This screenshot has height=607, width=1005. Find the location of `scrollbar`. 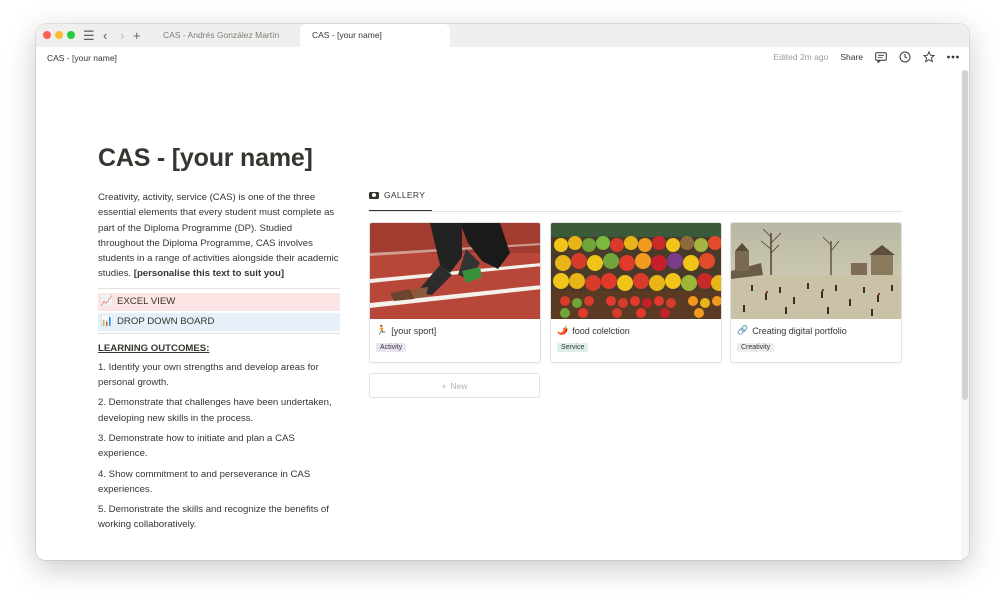

scrollbar is located at coordinates (965, 315).